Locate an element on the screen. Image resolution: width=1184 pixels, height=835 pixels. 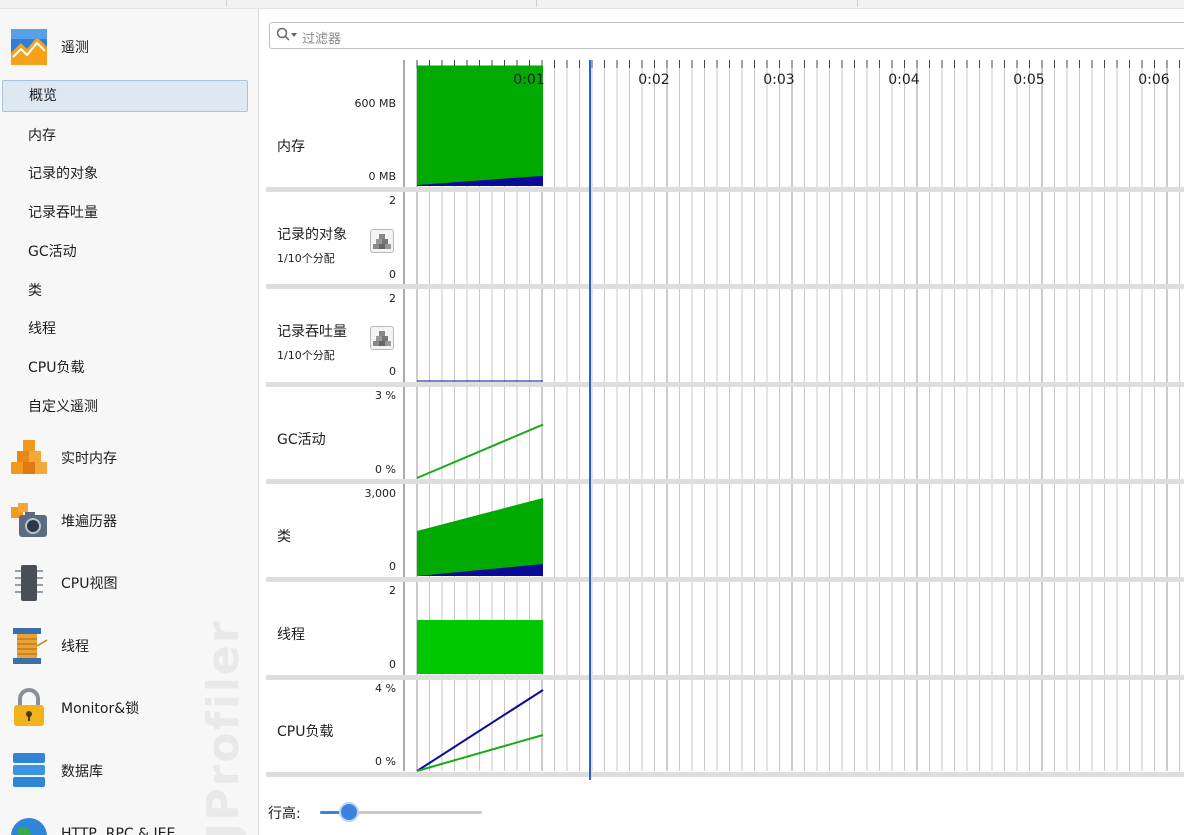
database-icon is located at coordinates (29, 770).